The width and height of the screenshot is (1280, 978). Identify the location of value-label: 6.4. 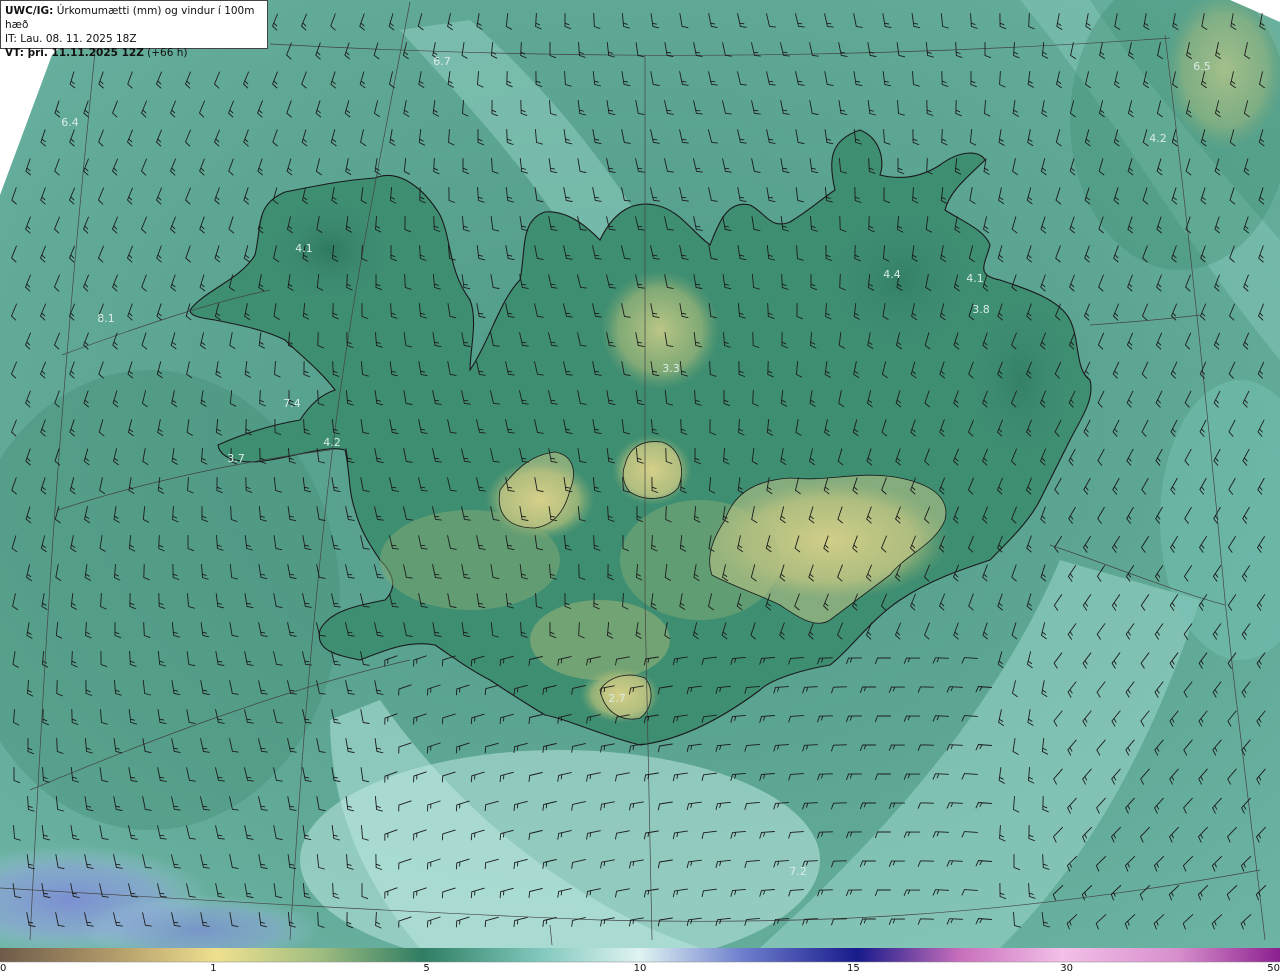
(70, 122).